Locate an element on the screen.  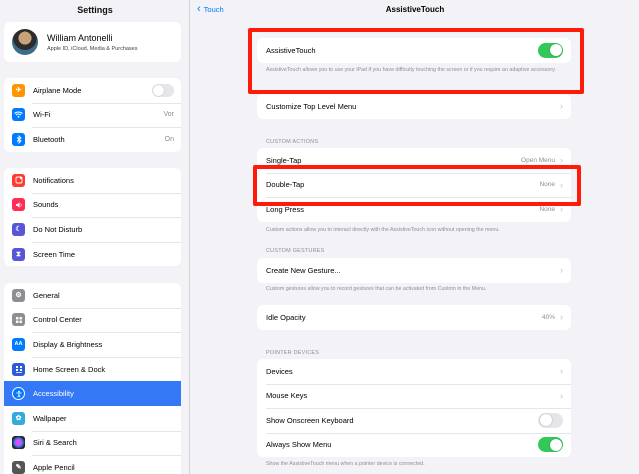
notifications-icon is located at coordinates (18, 180).